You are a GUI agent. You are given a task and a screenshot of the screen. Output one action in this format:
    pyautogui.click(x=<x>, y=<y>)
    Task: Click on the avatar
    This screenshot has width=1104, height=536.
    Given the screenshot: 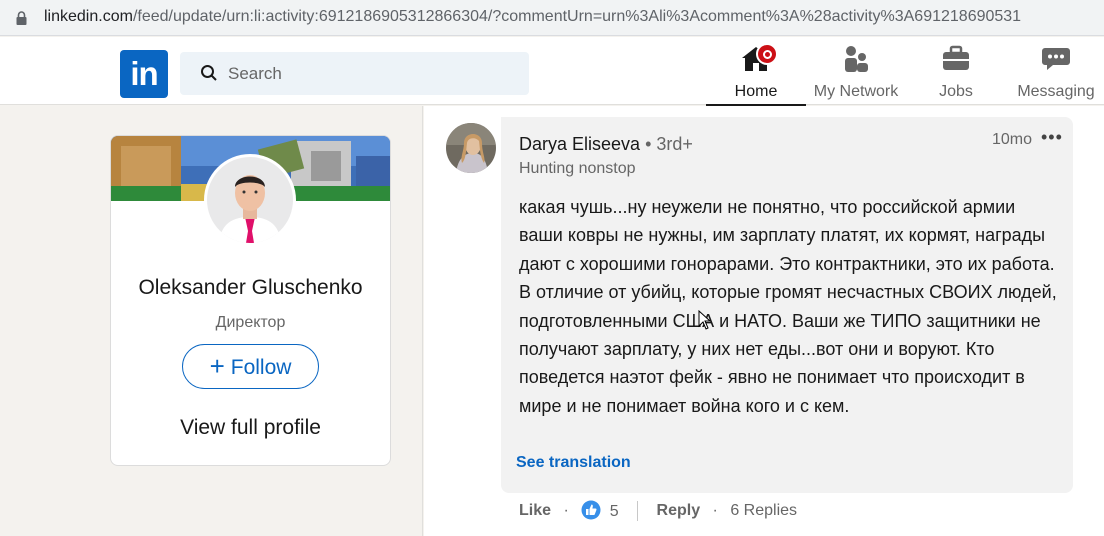 What is the action you would take?
    pyautogui.click(x=250, y=200)
    